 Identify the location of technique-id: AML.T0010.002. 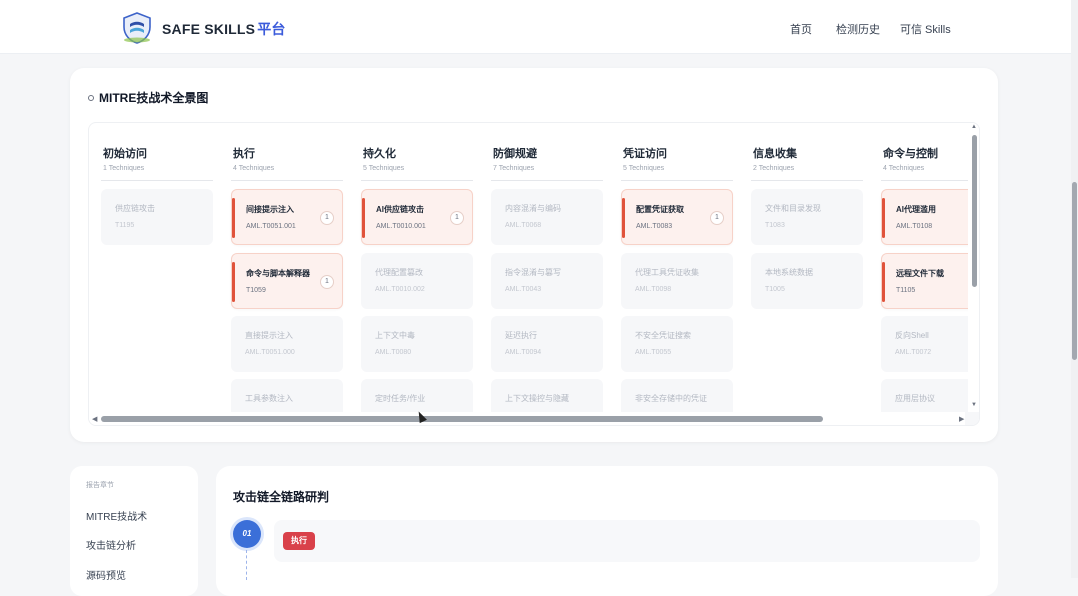
(400, 289).